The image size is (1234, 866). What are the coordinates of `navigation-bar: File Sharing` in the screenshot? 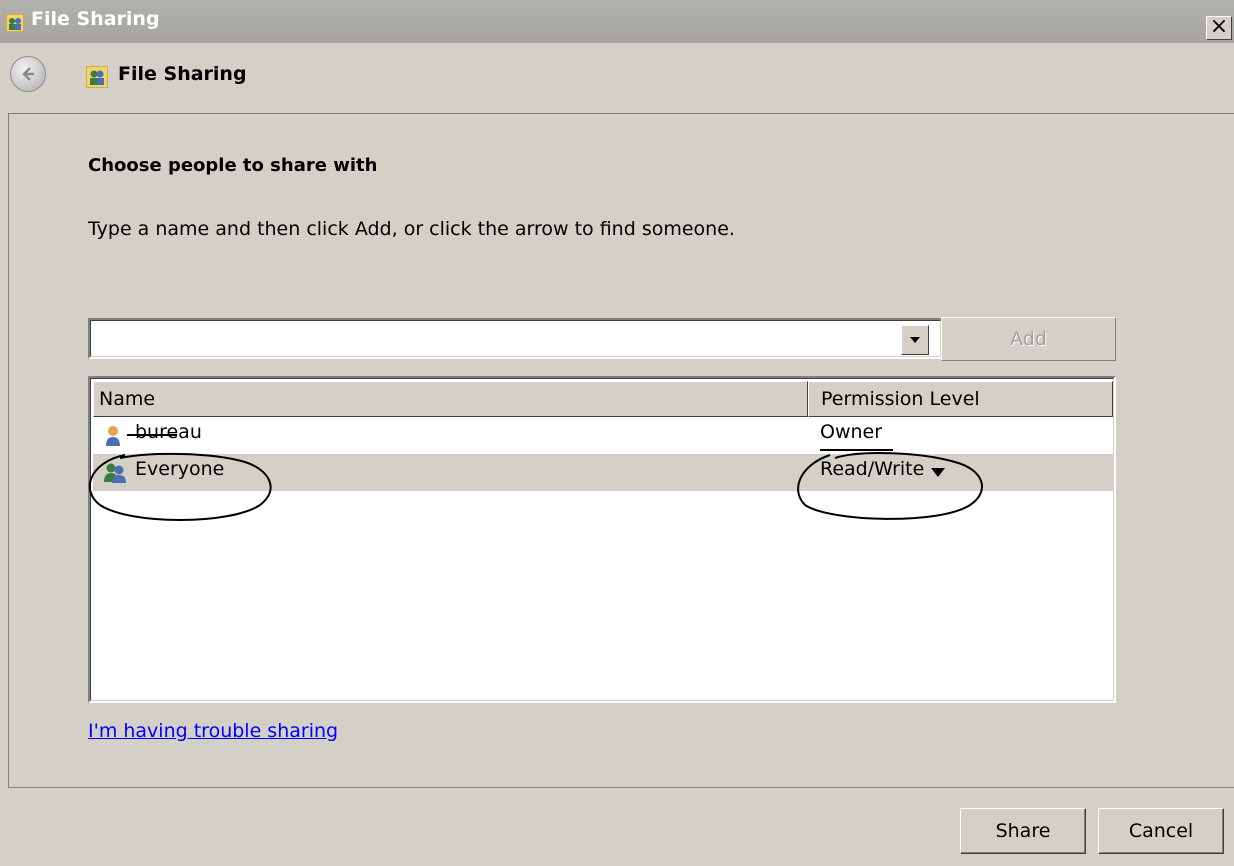 It's located at (617, 78).